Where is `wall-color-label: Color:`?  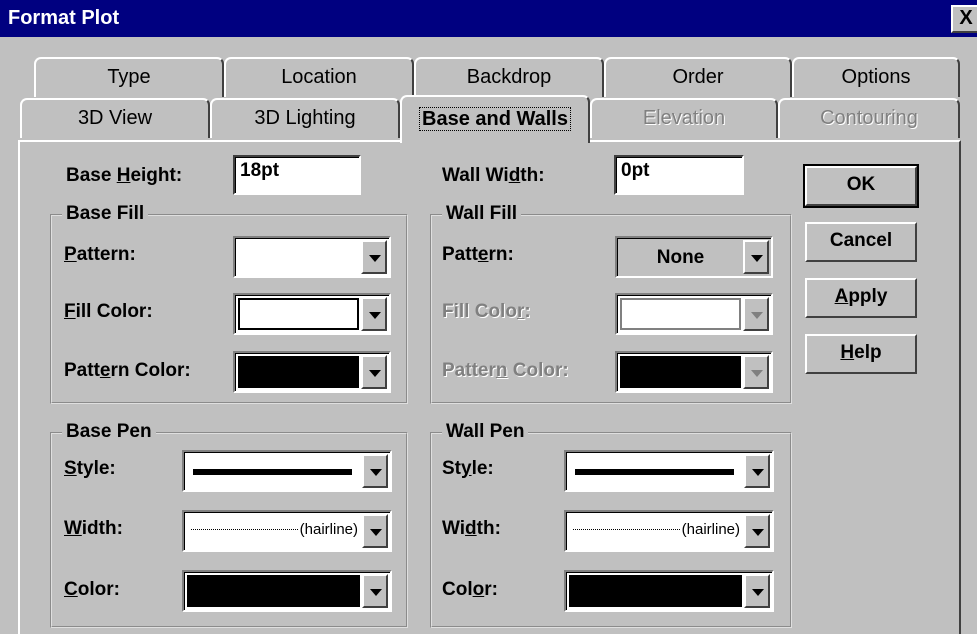
wall-color-label: Color: is located at coordinates (470, 589).